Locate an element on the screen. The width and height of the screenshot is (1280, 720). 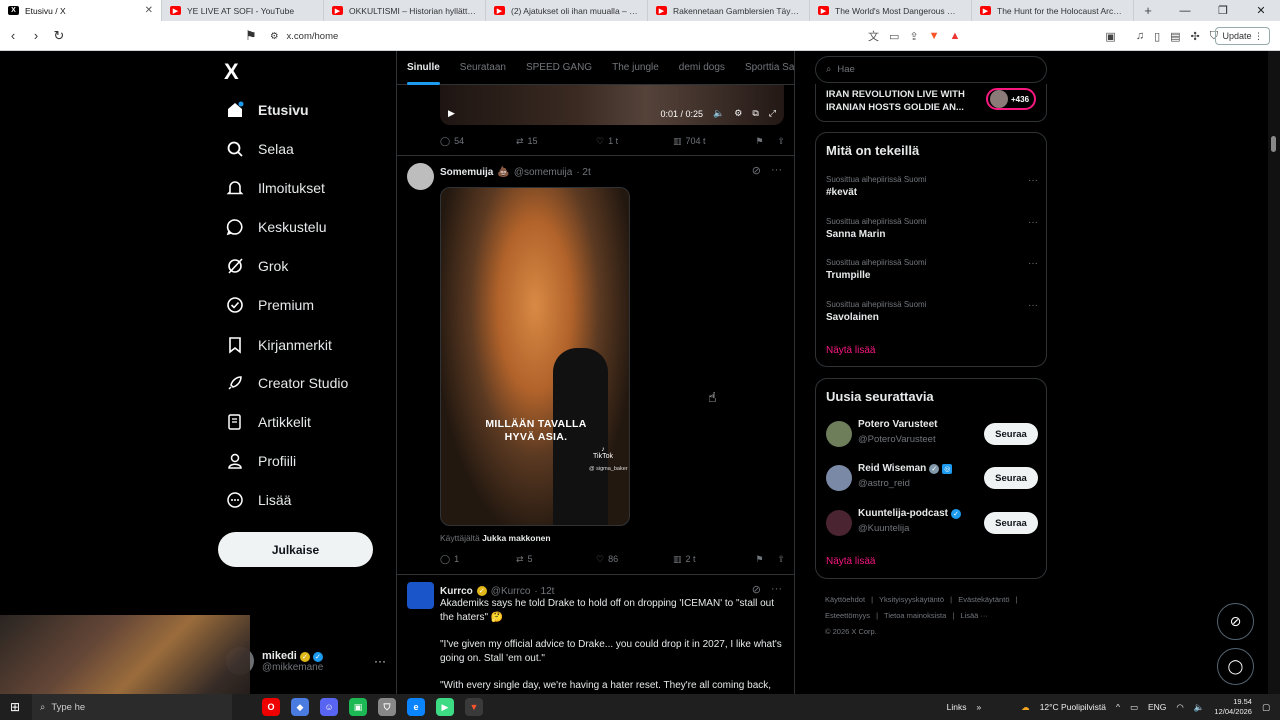
scrollbar-thumb is located at coordinates (1273, 144).